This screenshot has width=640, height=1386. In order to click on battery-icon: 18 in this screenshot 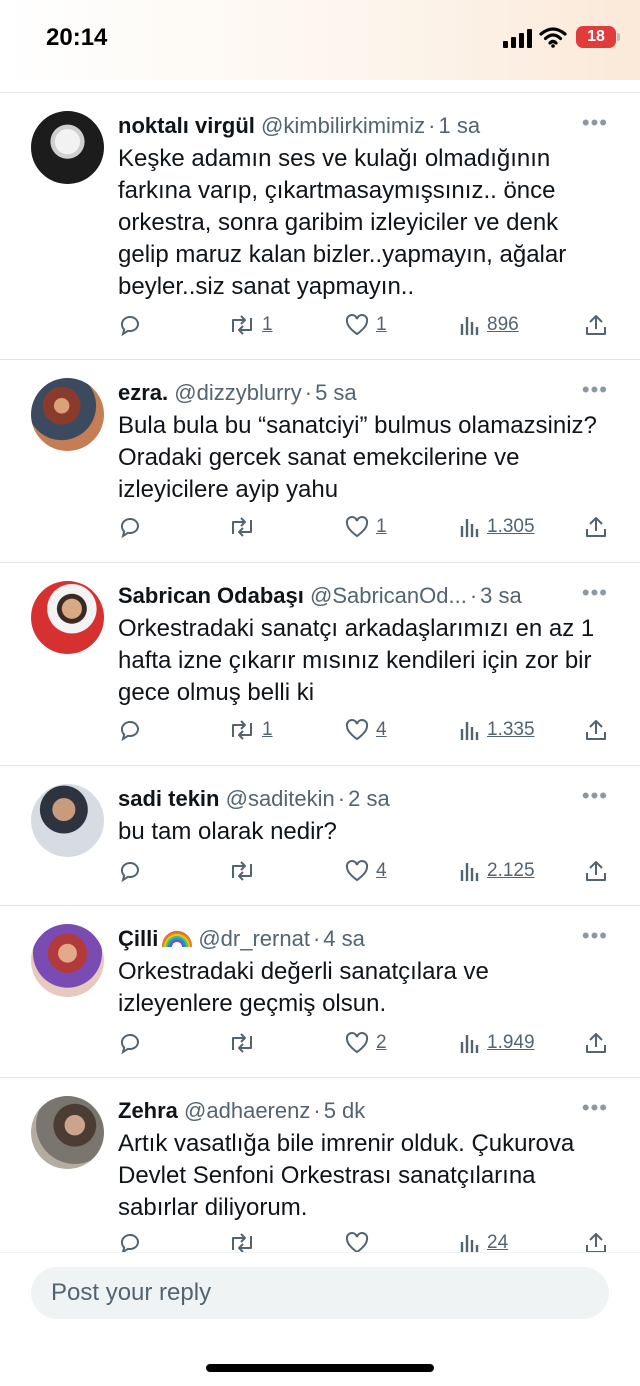, I will do `click(598, 37)`.